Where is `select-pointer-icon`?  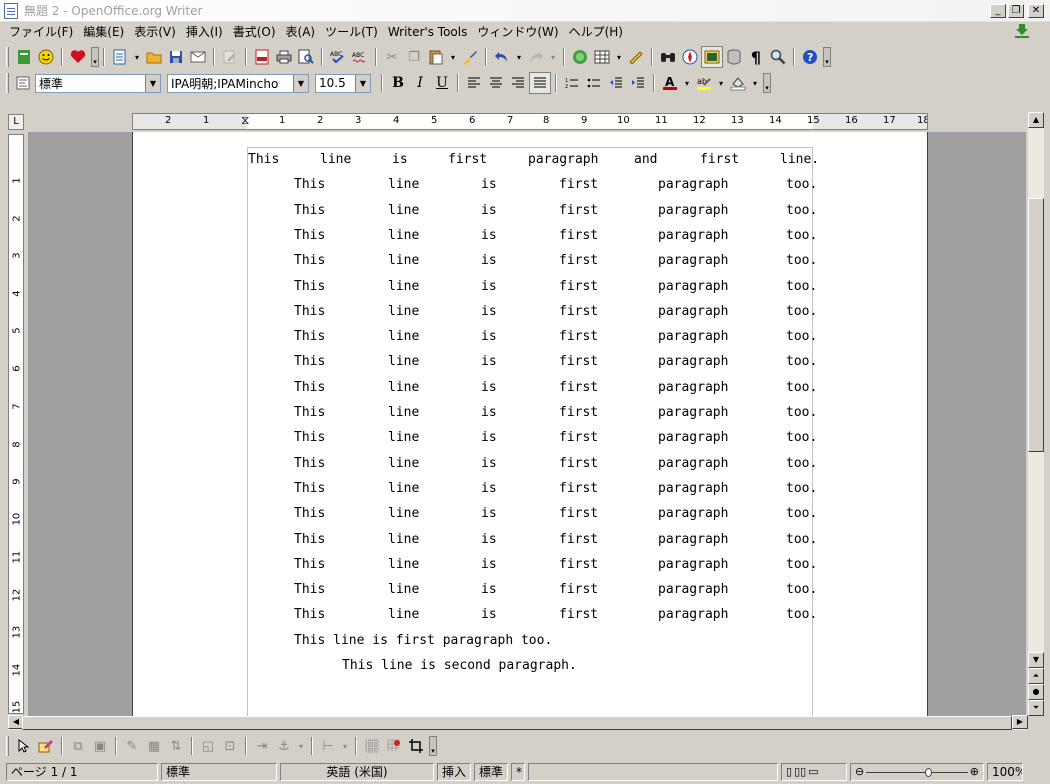
select-pointer-icon is located at coordinates (24, 746).